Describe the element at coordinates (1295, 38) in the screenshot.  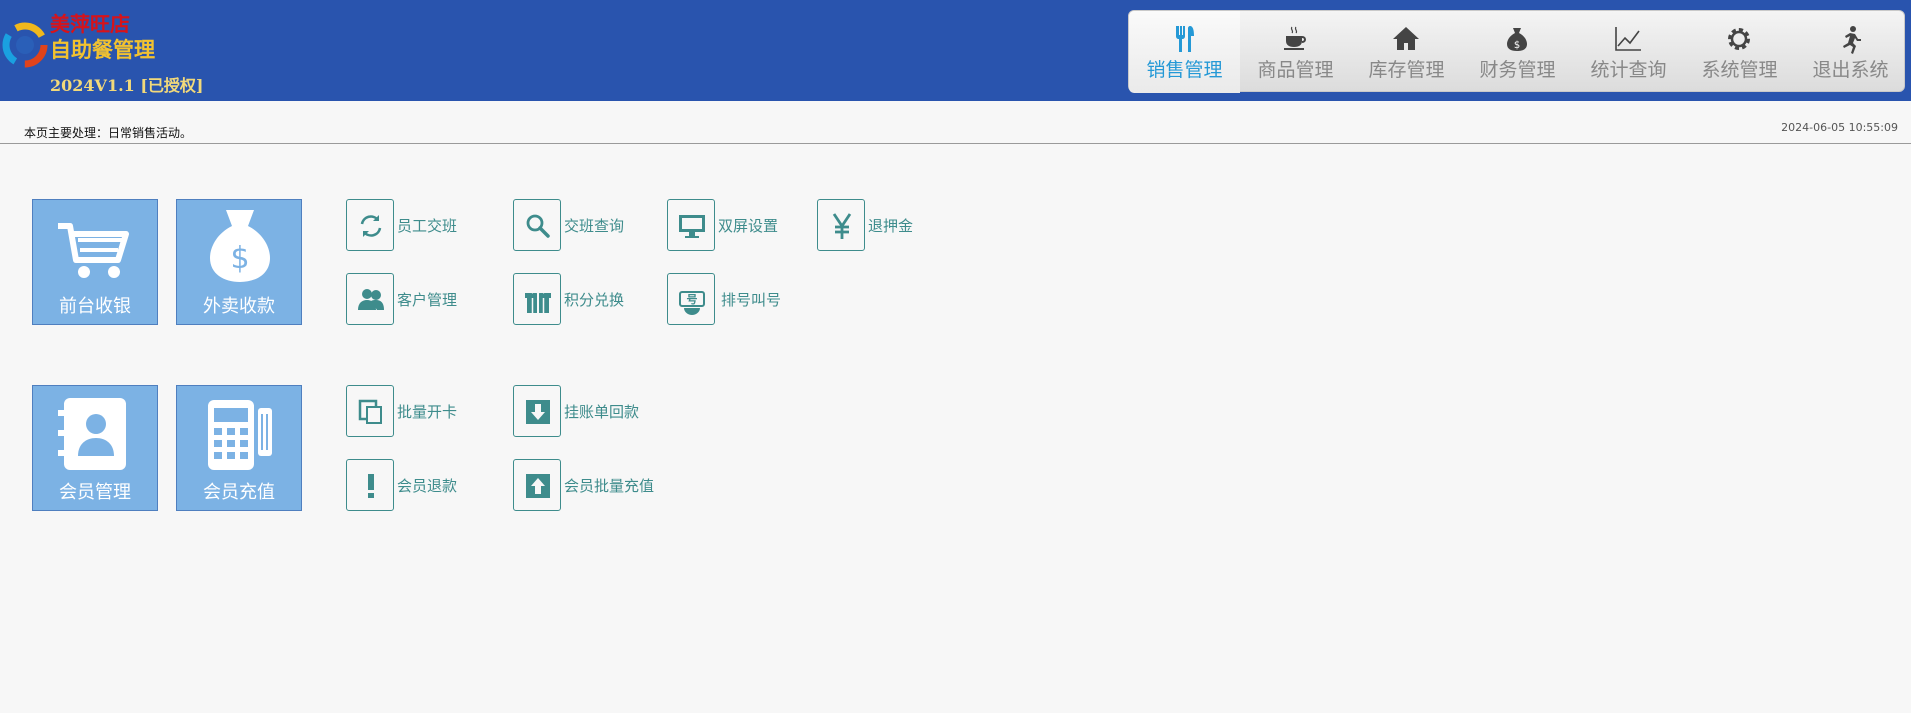
I see `coffee-cup-icon` at that location.